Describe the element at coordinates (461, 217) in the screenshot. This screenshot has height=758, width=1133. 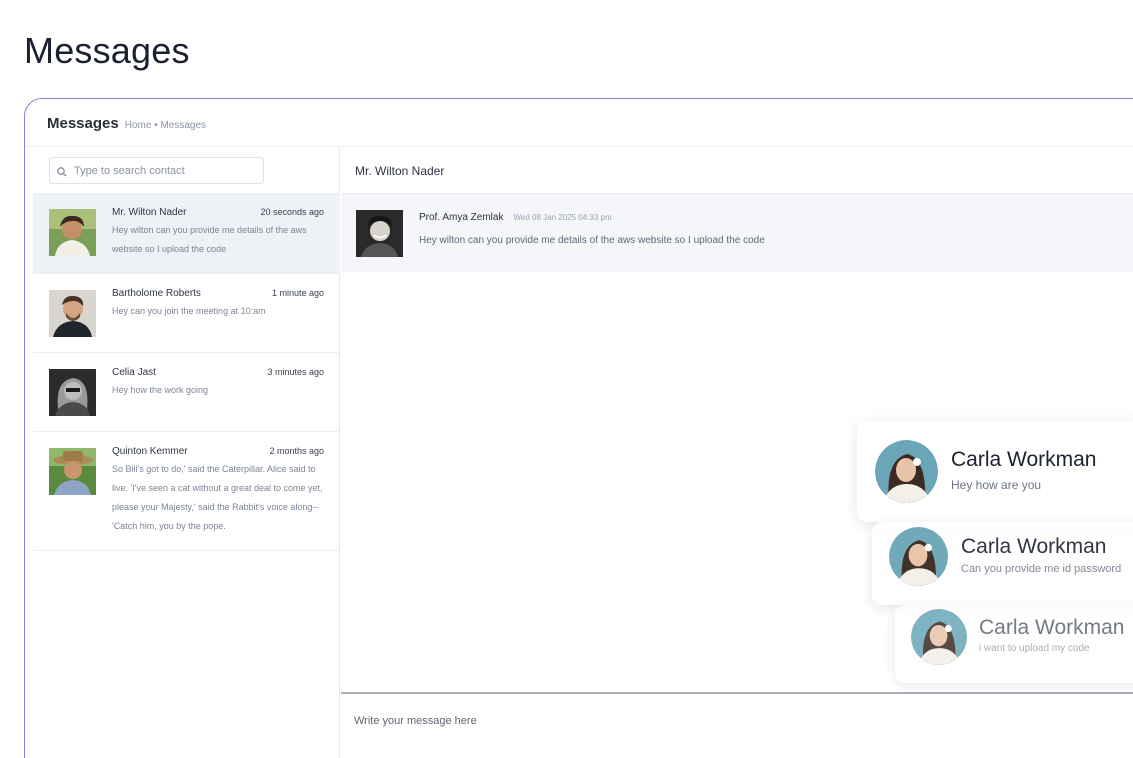
I see `message-sender: Prof. Amya Zemlak` at that location.